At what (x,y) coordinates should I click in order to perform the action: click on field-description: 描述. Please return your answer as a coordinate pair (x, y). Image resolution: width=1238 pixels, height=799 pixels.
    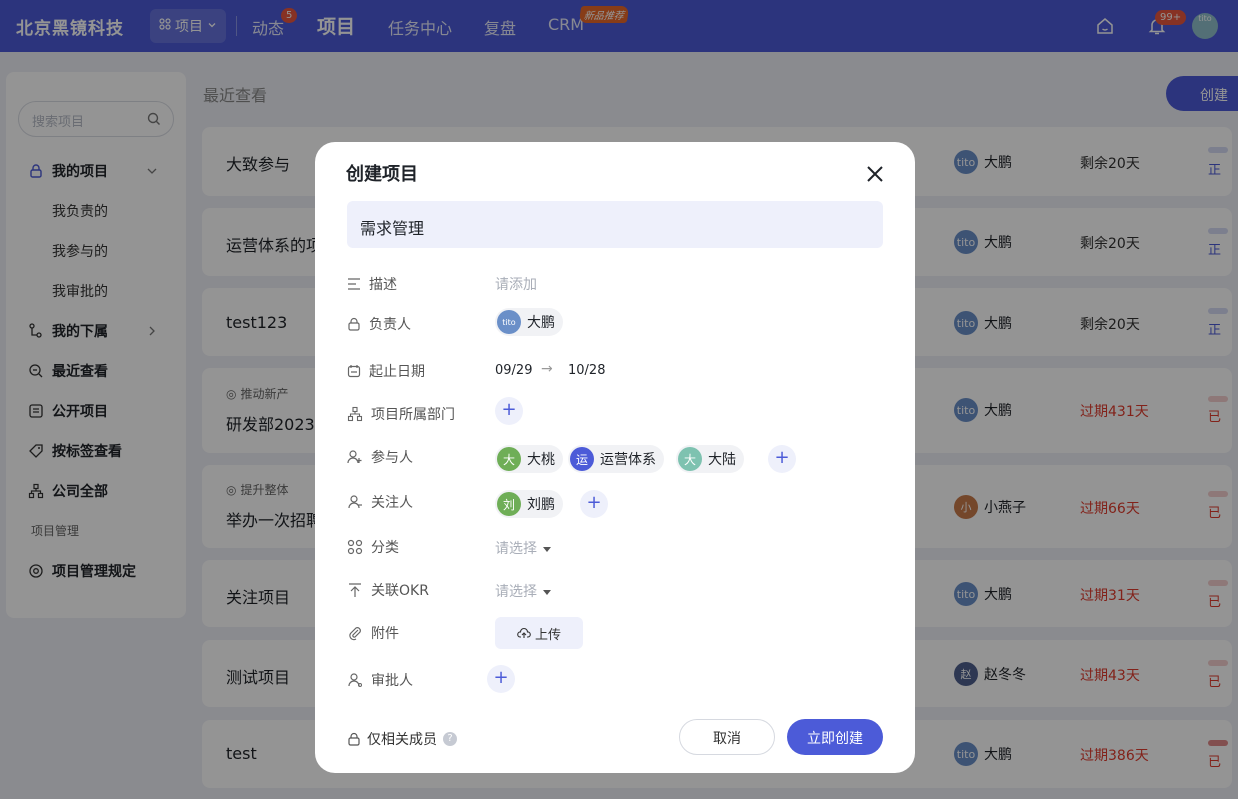
    Looking at the image, I should click on (372, 284).